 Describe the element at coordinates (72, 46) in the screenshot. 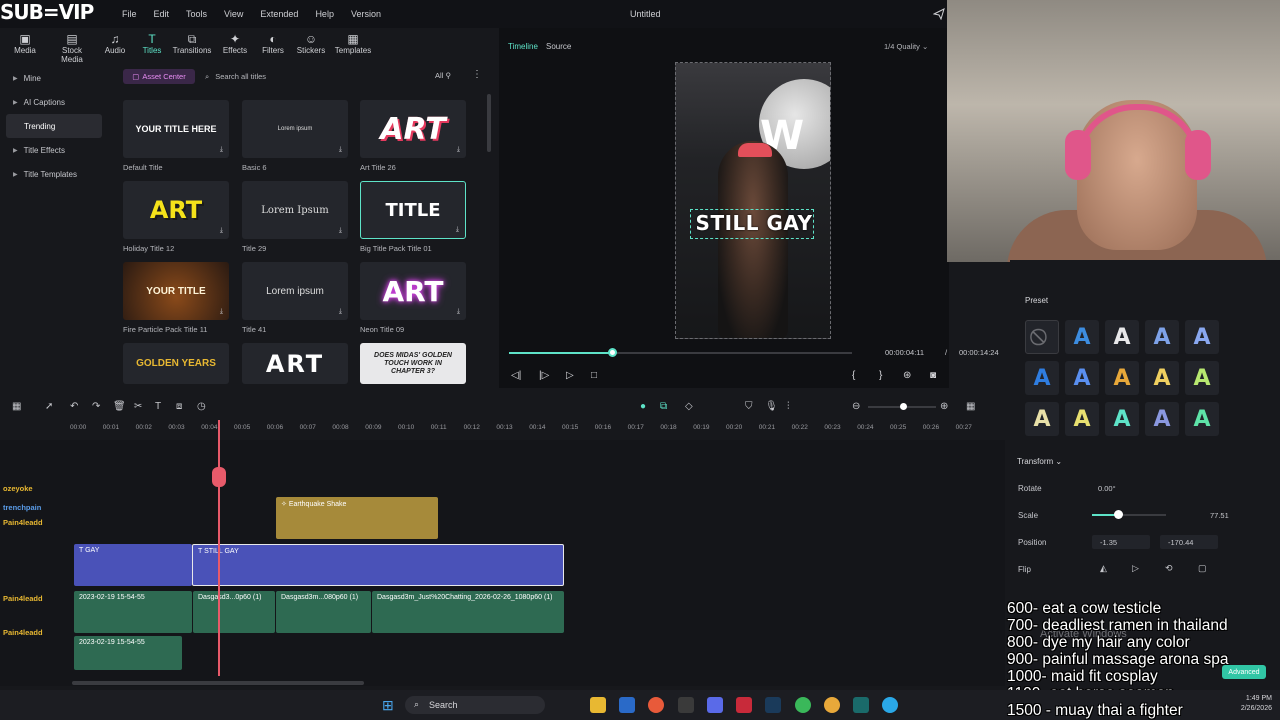

I see `tab-stock-media: ▤ Stock Media` at that location.